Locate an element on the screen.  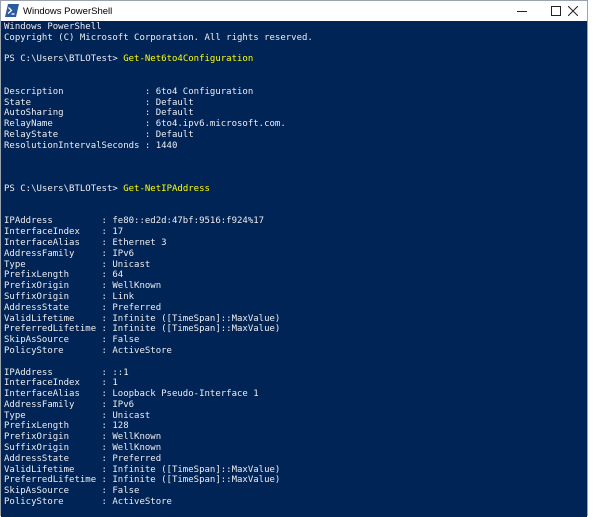
close-button is located at coordinates (573, 11).